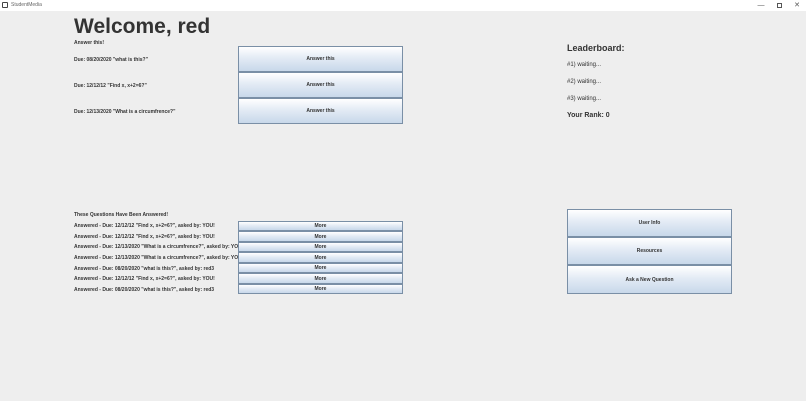 Image resolution: width=806 pixels, height=401 pixels. What do you see at coordinates (121, 215) in the screenshot?
I see `answered-heading: These Questions Have Been Answered!` at bounding box center [121, 215].